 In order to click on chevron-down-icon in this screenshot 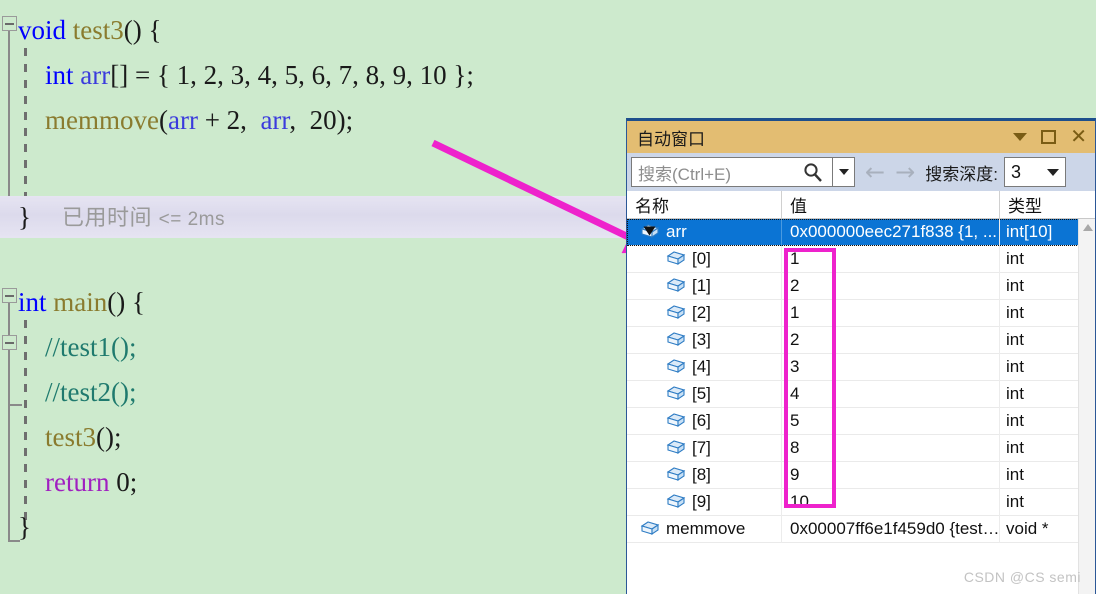, I will do `click(1052, 172)`.